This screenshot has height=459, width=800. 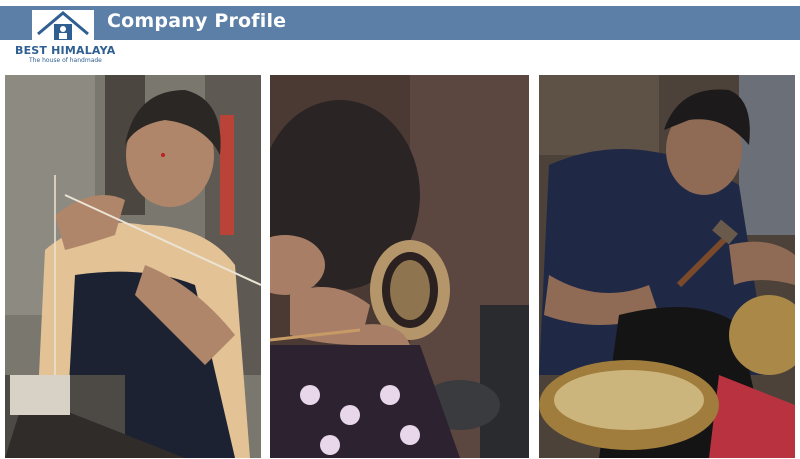 What do you see at coordinates (65, 60) in the screenshot?
I see `brand-tagline: The house of handmade` at bounding box center [65, 60].